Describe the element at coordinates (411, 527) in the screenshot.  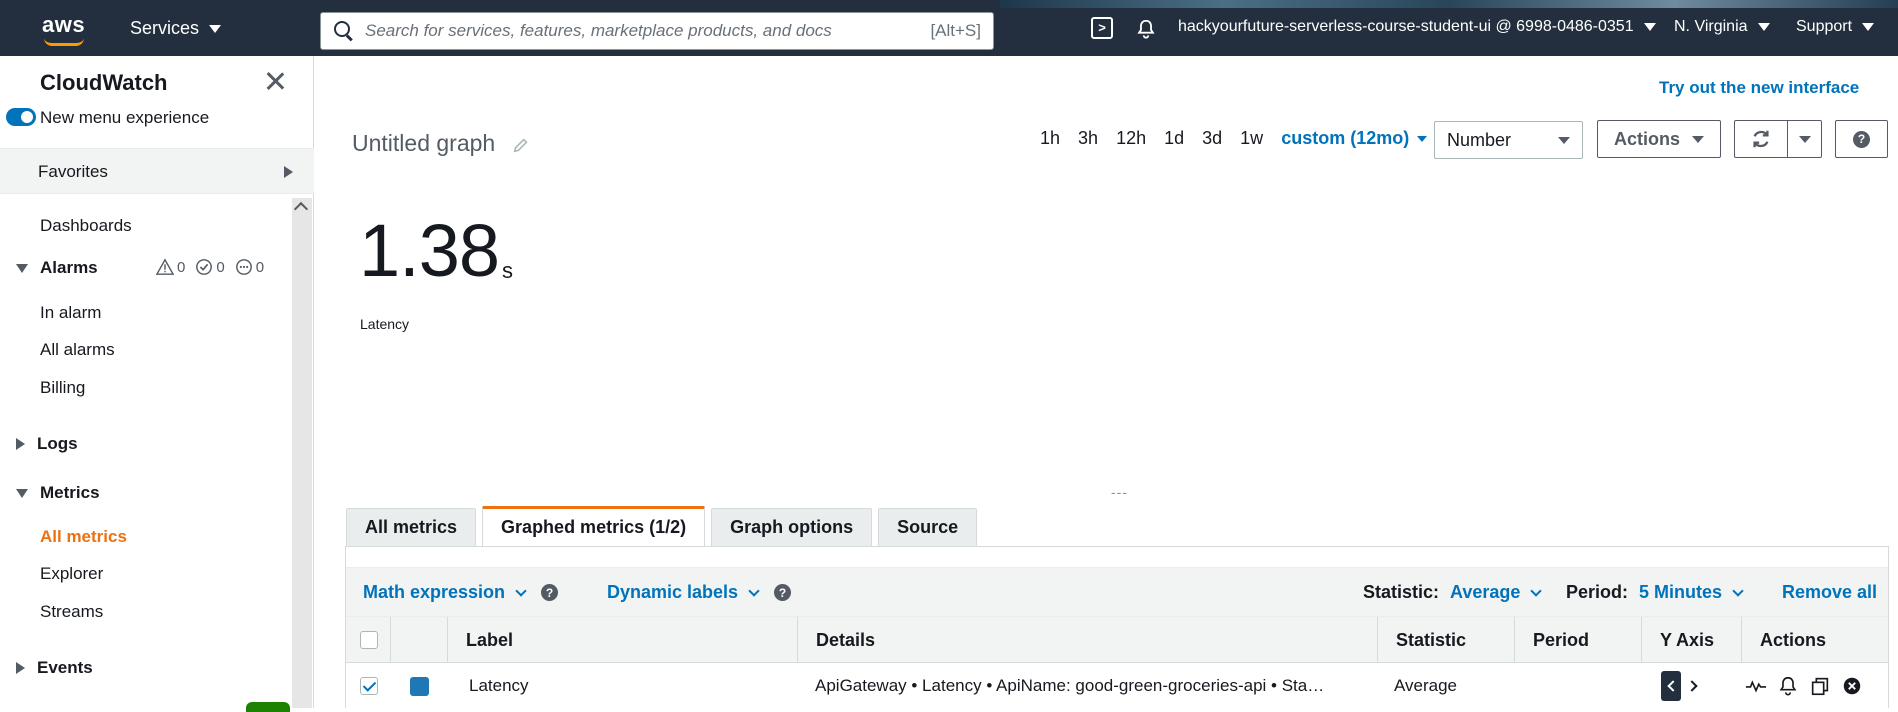
I see `tab-all-metrics: All metrics` at that location.